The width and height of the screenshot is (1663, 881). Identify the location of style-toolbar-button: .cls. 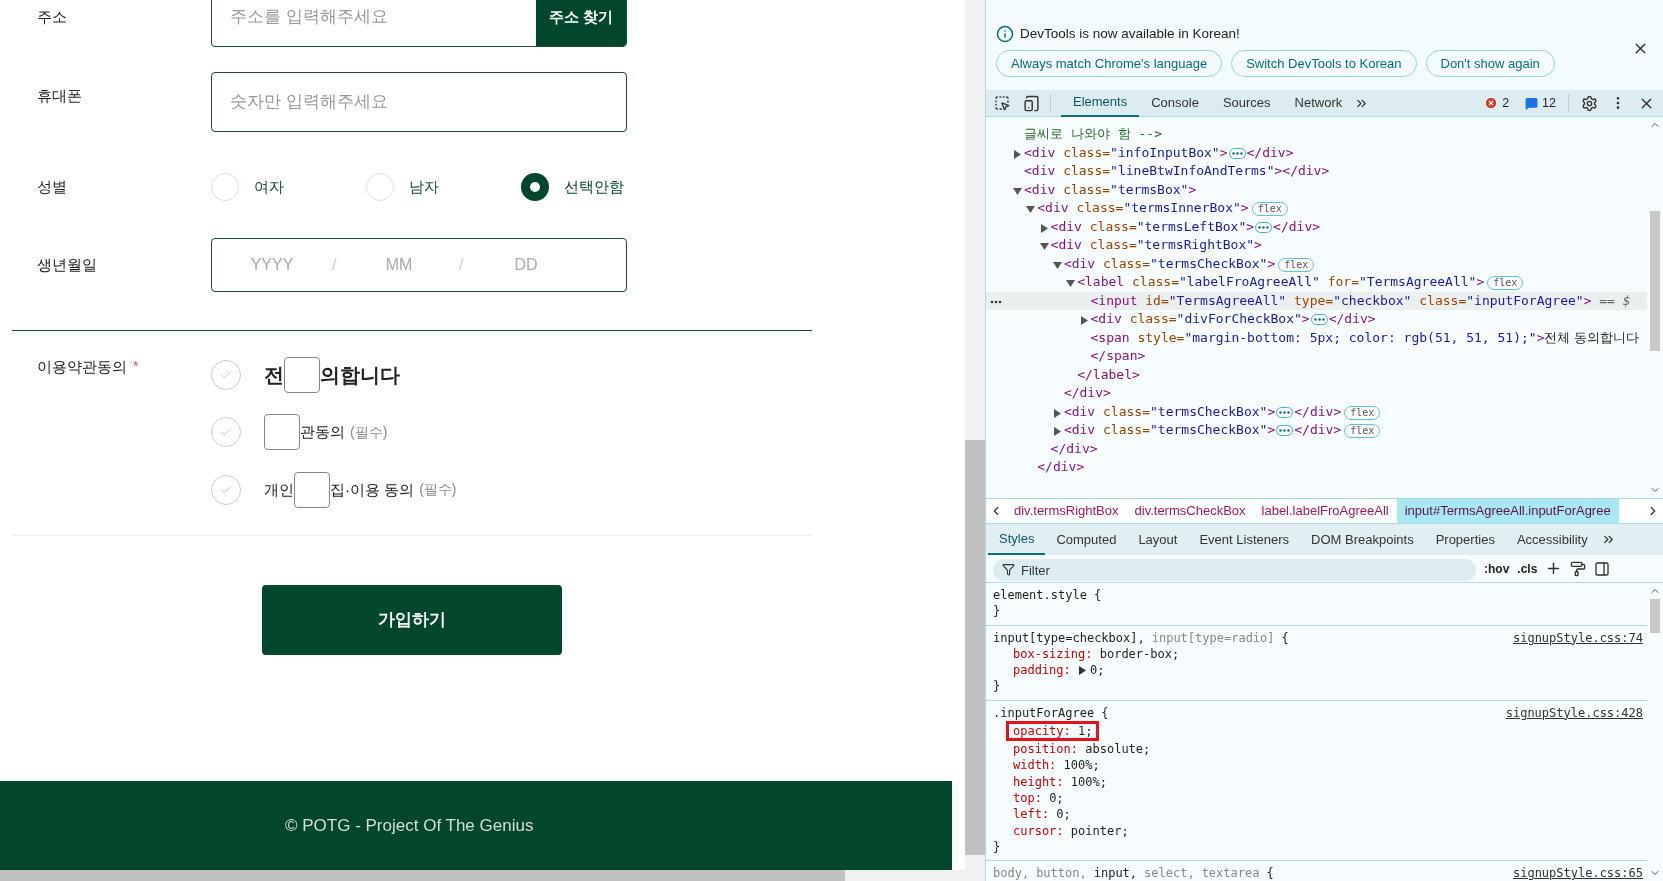
(1527, 568).